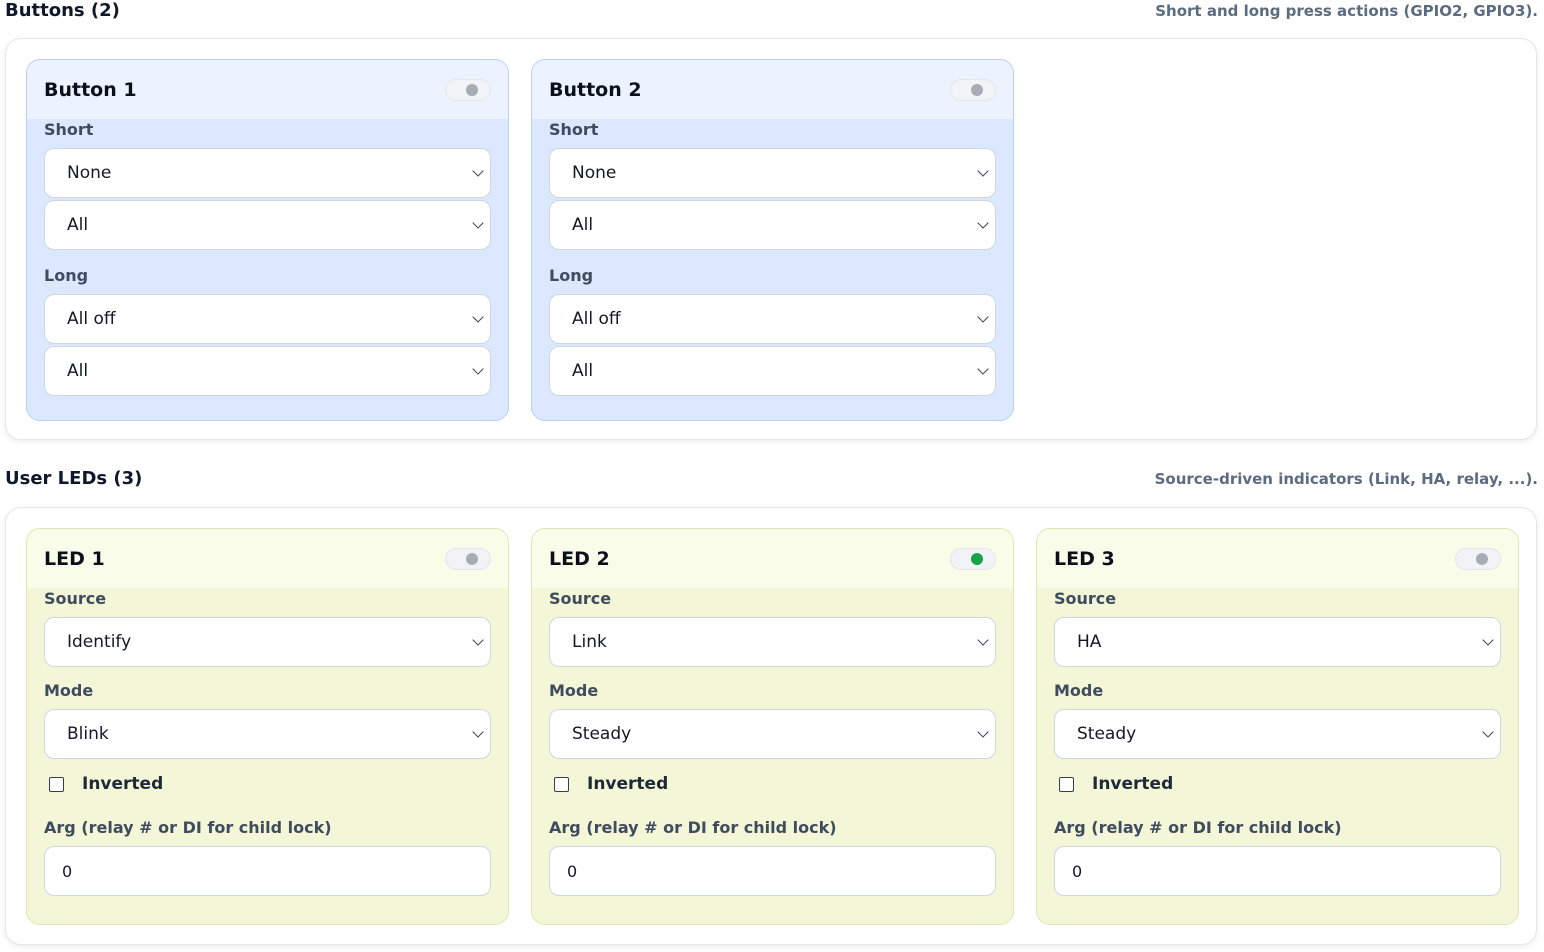 The width and height of the screenshot is (1544, 952). Describe the element at coordinates (1084, 558) in the screenshot. I see `led-card-title: LED 3` at that location.